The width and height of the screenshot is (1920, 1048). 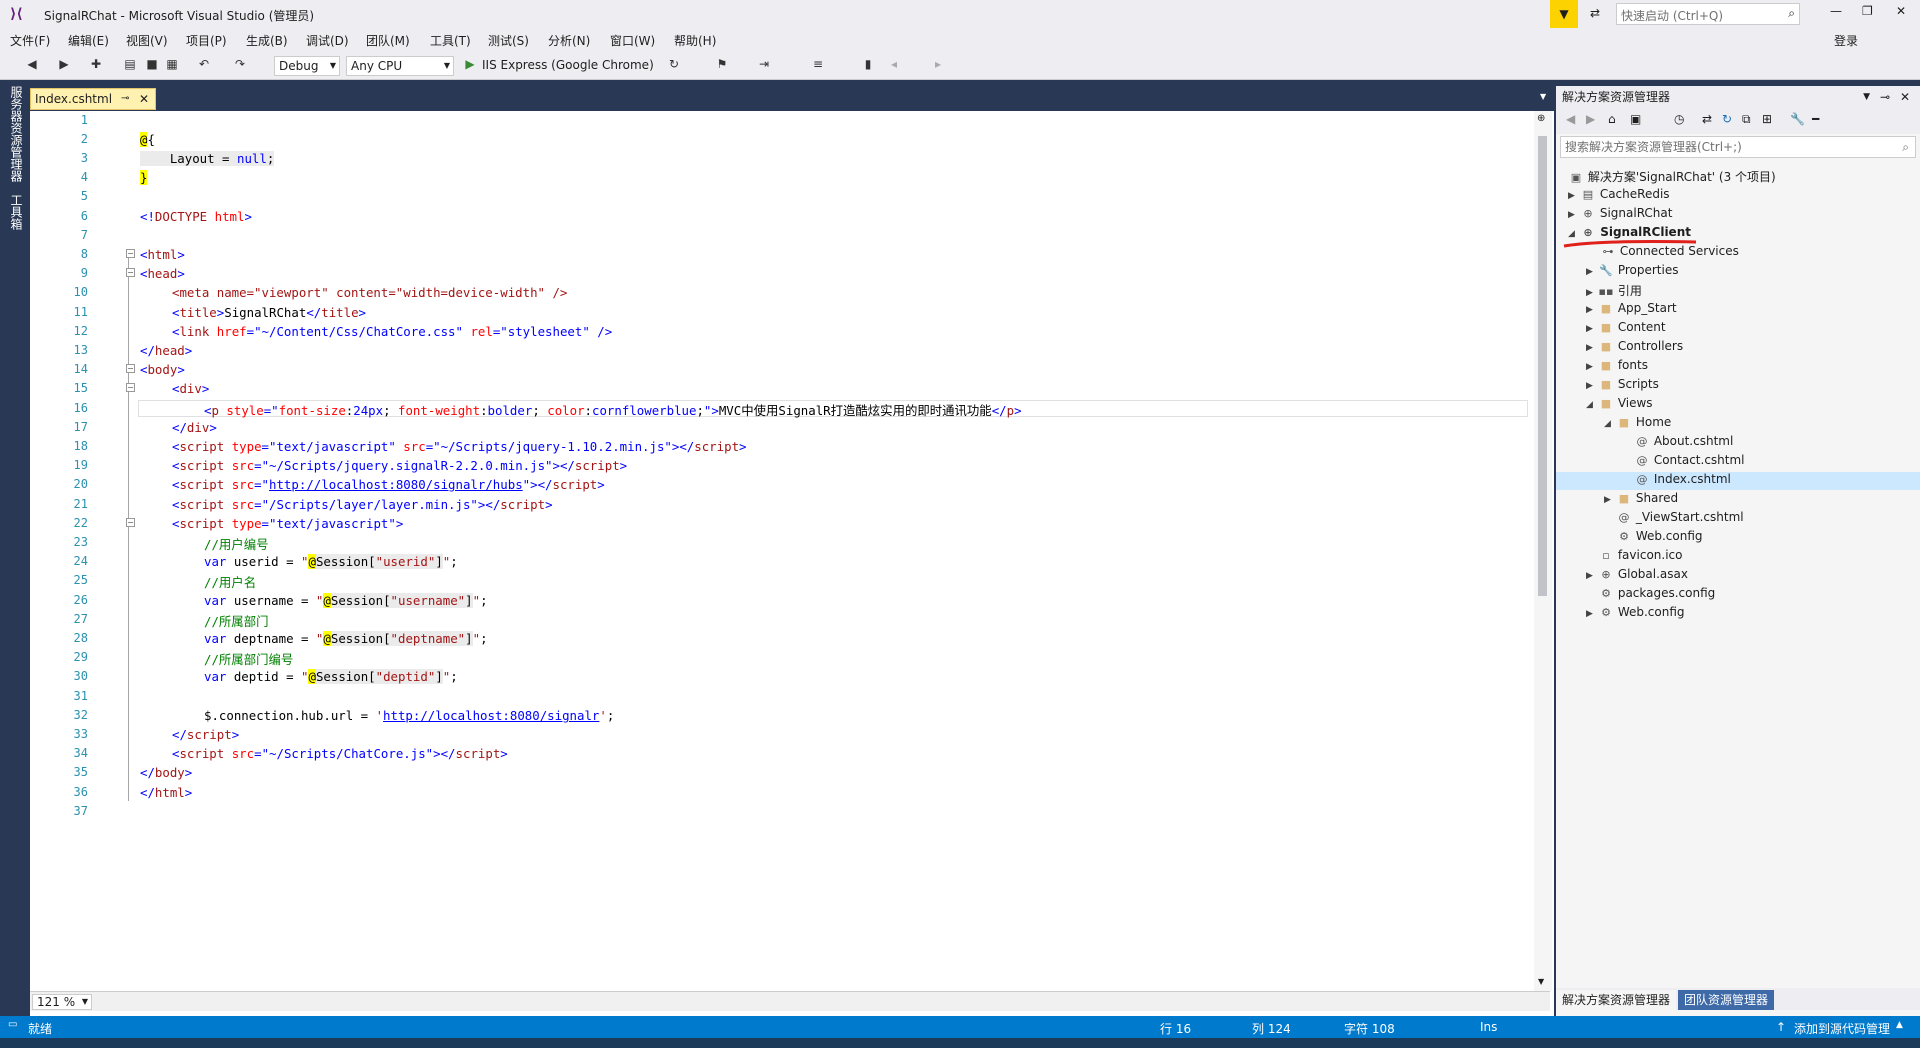 What do you see at coordinates (1590, 119) in the screenshot?
I see `forward-icon: ▶` at bounding box center [1590, 119].